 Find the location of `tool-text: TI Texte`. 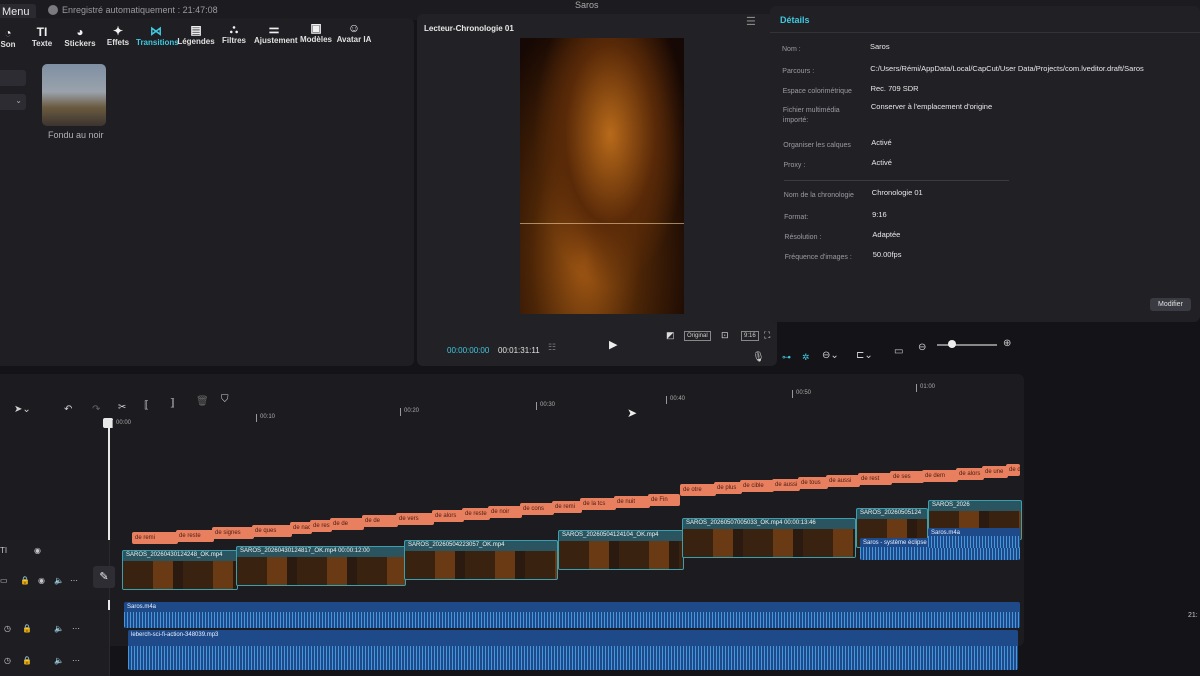

tool-text: TI Texte is located at coordinates (42, 36).